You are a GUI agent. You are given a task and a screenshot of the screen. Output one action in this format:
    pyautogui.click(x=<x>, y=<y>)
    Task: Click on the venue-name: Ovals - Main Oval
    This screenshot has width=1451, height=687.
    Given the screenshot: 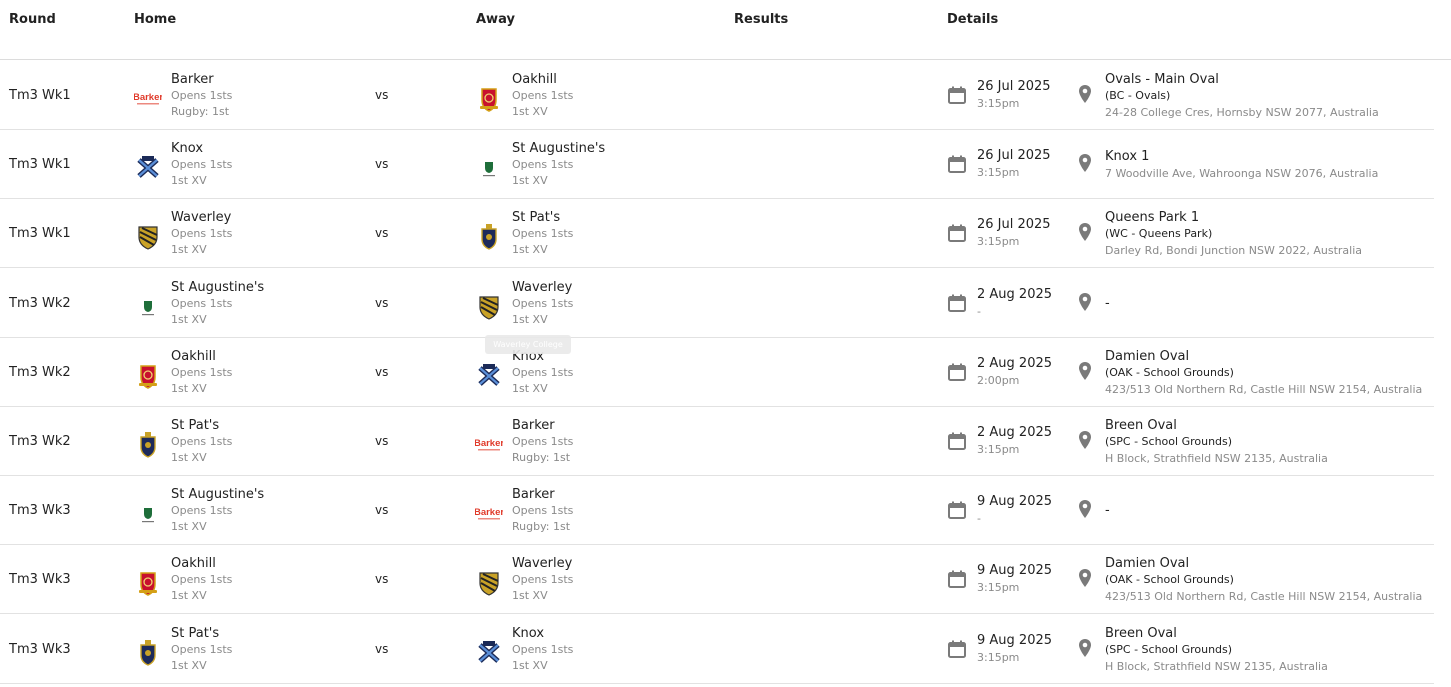 What is the action you would take?
    pyautogui.click(x=1242, y=79)
    